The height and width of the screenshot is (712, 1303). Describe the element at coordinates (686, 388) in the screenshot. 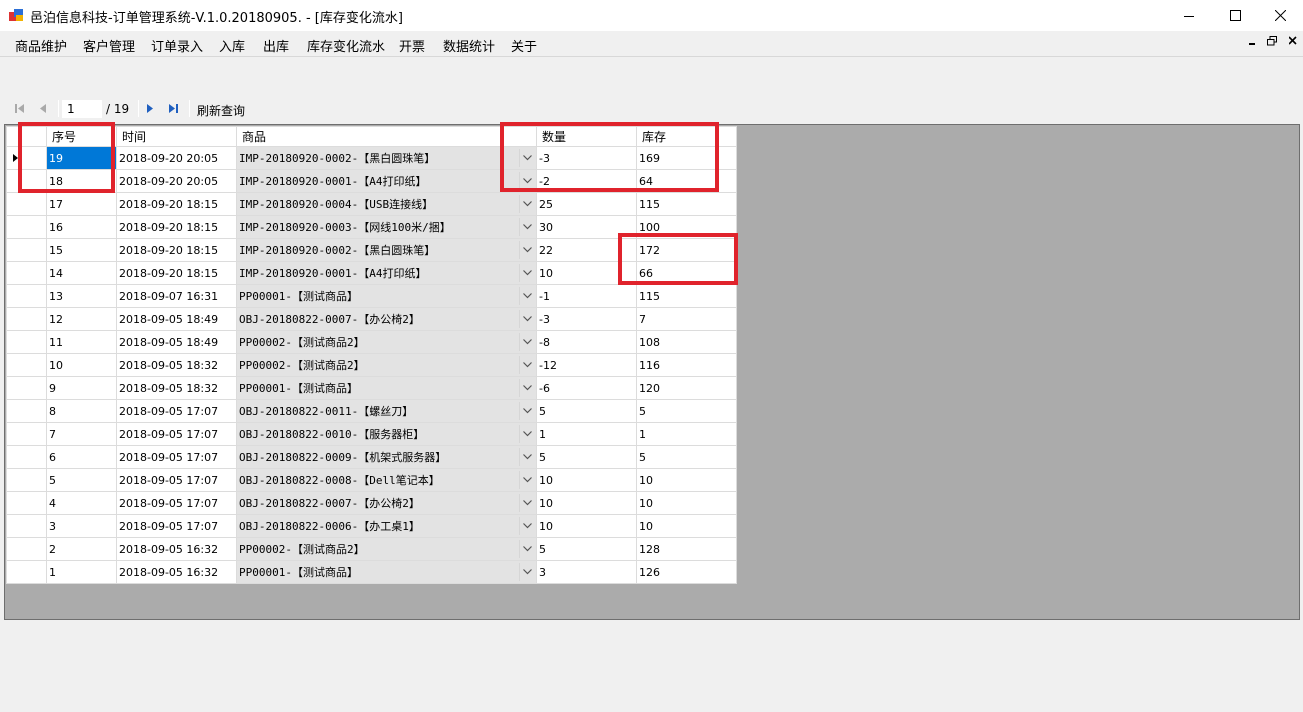

I see `cell-stock: 120` at that location.